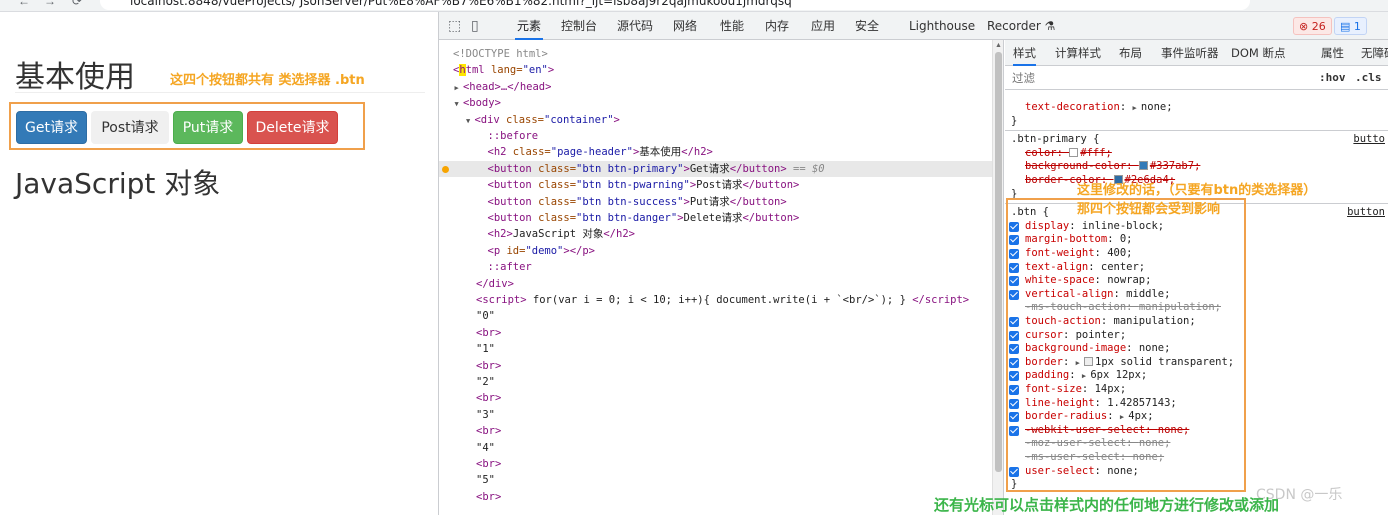  Describe the element at coordinates (715, 284) in the screenshot. I see `dom-node-line: </div>` at that location.